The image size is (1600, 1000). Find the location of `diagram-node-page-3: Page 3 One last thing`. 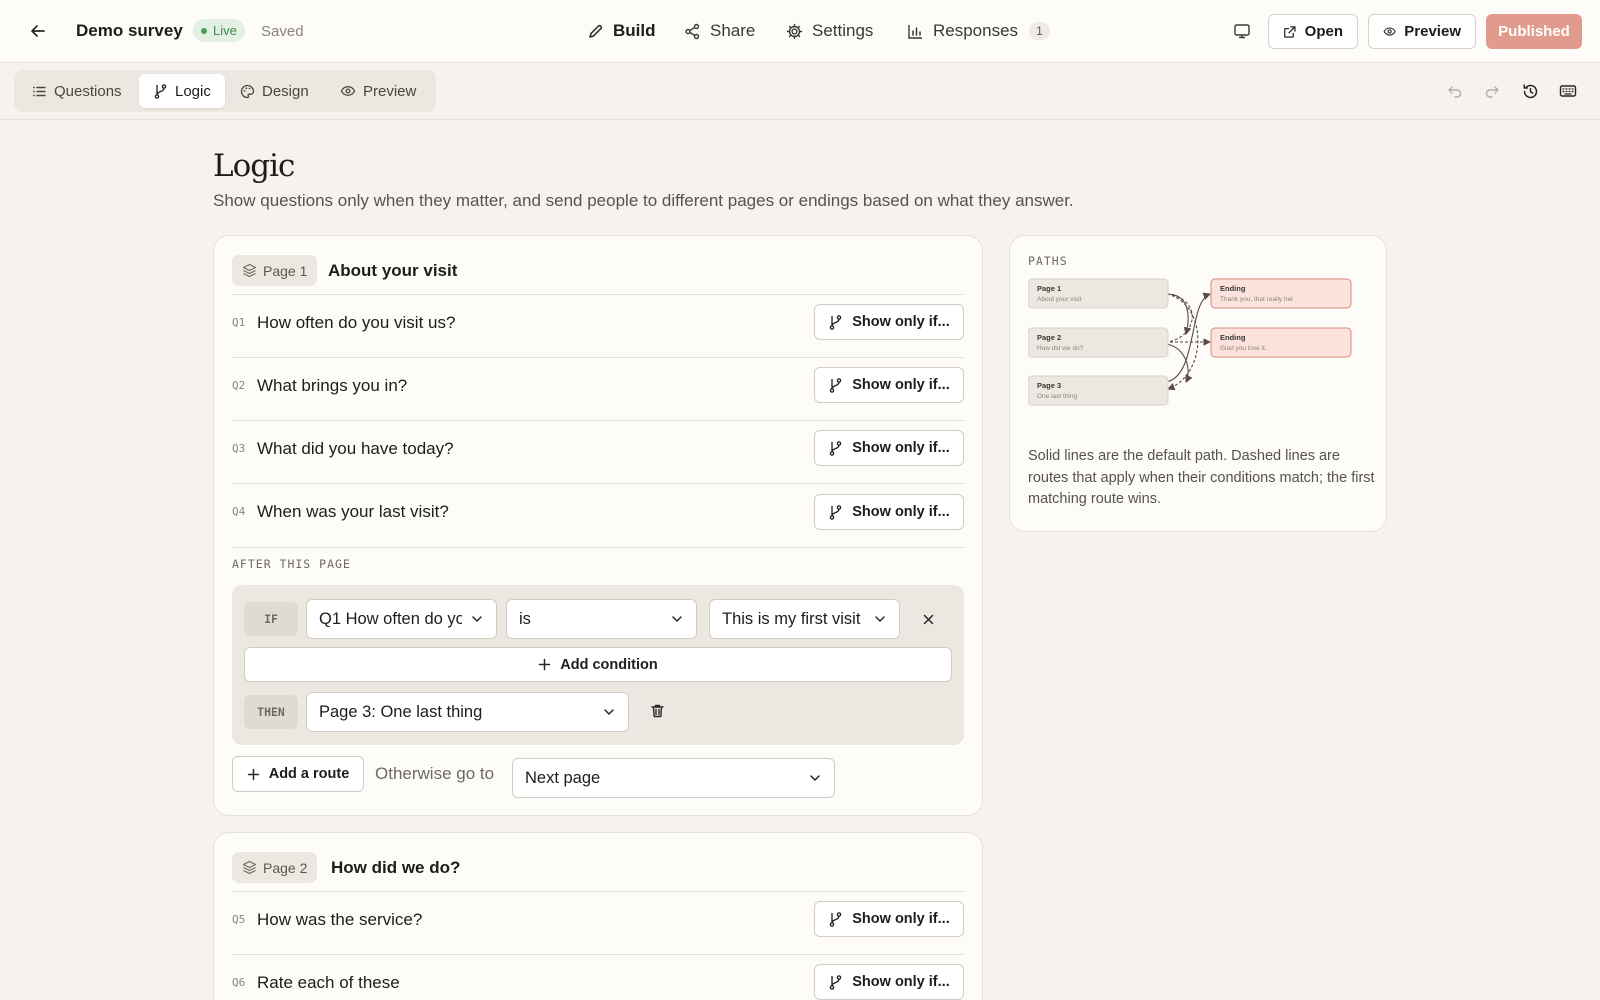

diagram-node-page-3: Page 3 One last thing is located at coordinates (1098, 390).